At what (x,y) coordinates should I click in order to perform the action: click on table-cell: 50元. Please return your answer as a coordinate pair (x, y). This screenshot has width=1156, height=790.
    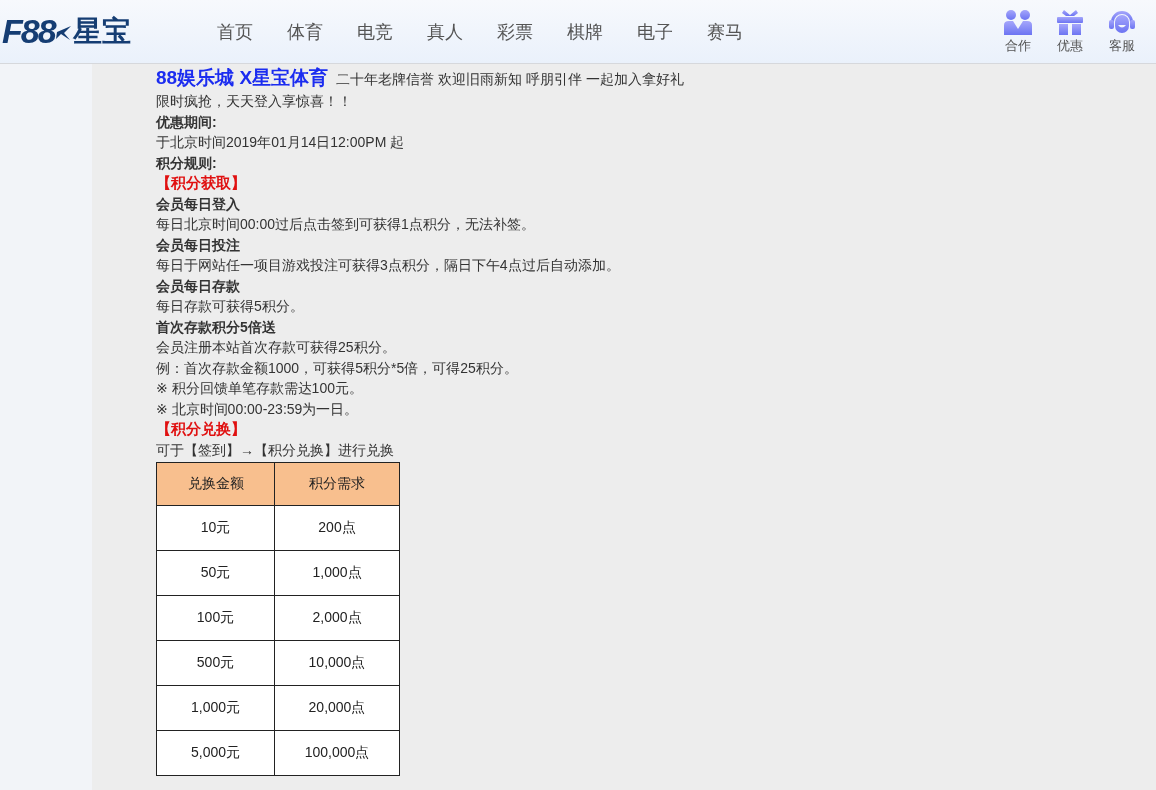
    Looking at the image, I should click on (215, 573).